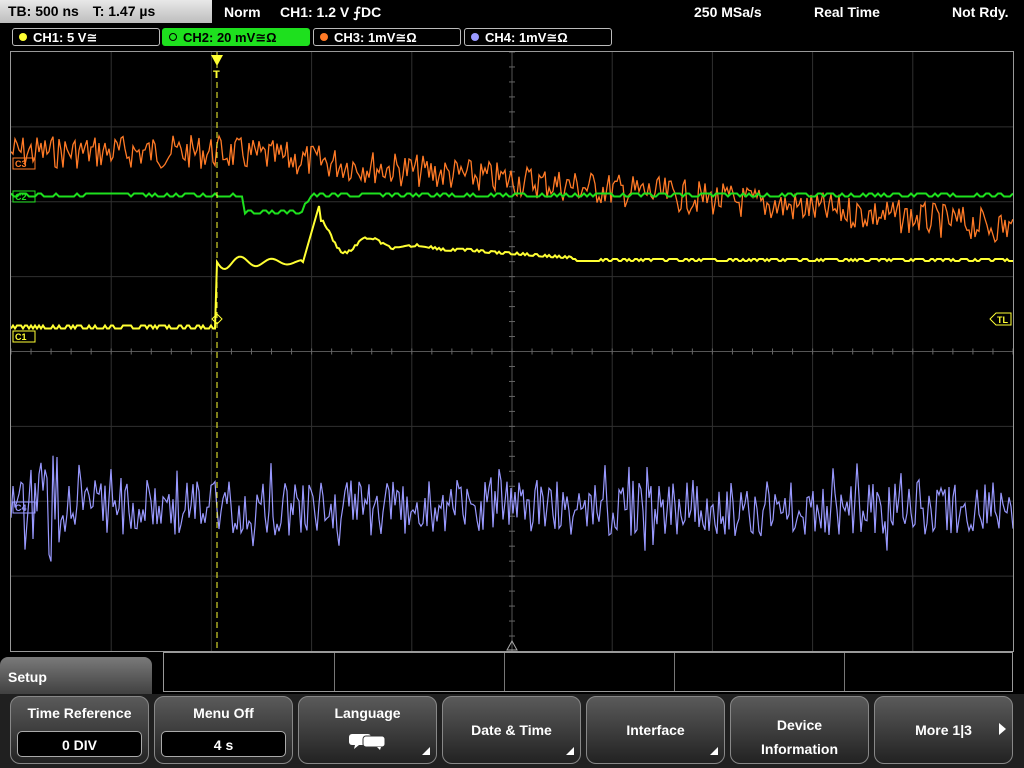 The width and height of the screenshot is (1024, 768). I want to click on trigger-source: CH1: 1.2 V ⨍DC, so click(331, 12).